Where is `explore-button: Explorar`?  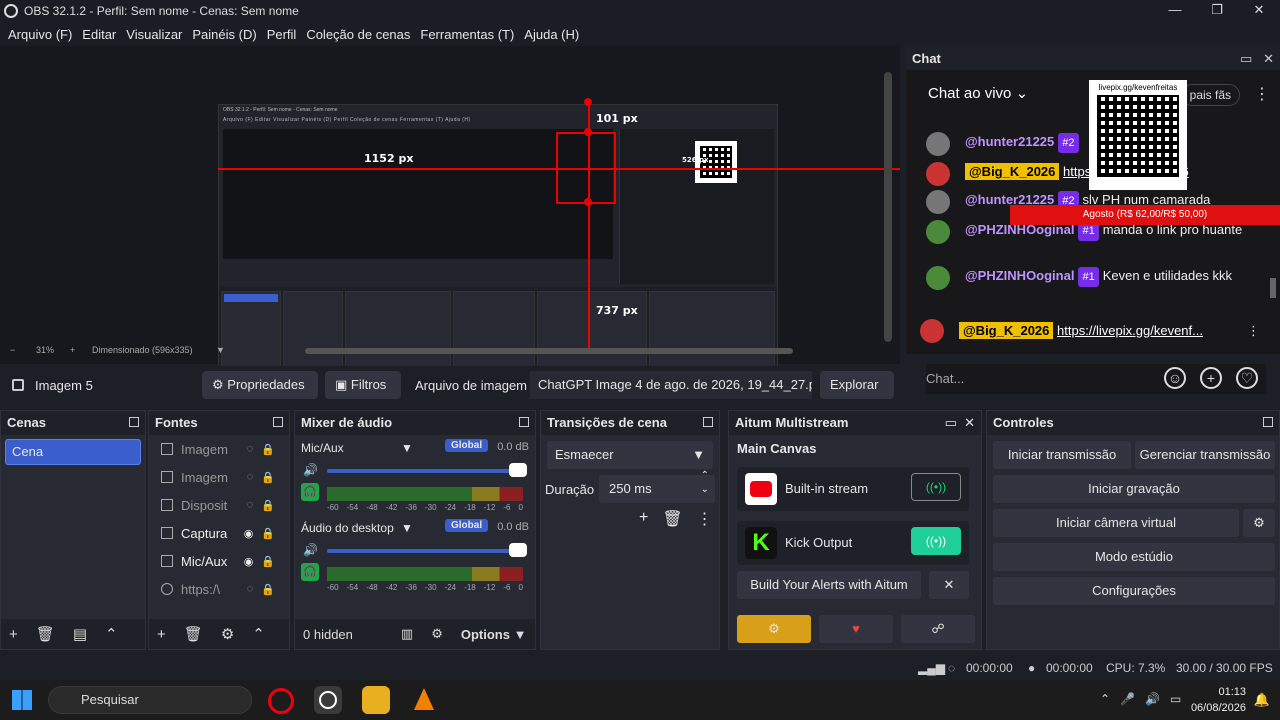 explore-button: Explorar is located at coordinates (857, 385).